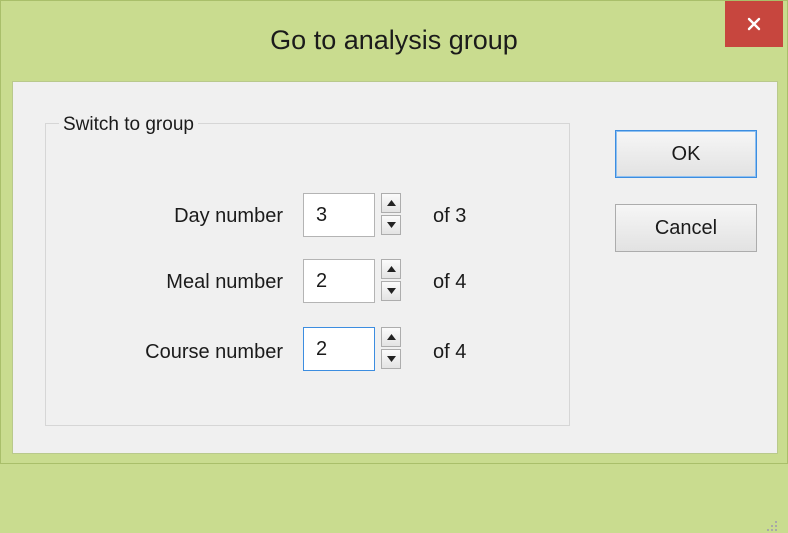 The height and width of the screenshot is (533, 788). I want to click on window-title: Go to analysis group, so click(394, 40).